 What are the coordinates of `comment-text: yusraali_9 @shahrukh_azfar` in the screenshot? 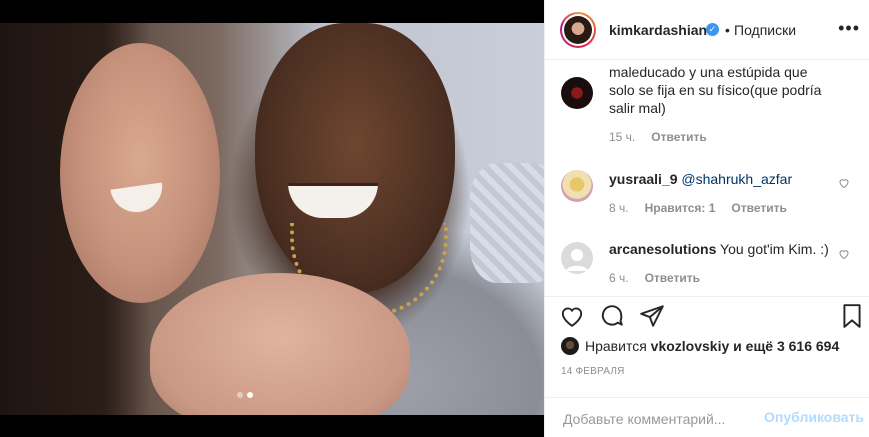 It's located at (719, 179).